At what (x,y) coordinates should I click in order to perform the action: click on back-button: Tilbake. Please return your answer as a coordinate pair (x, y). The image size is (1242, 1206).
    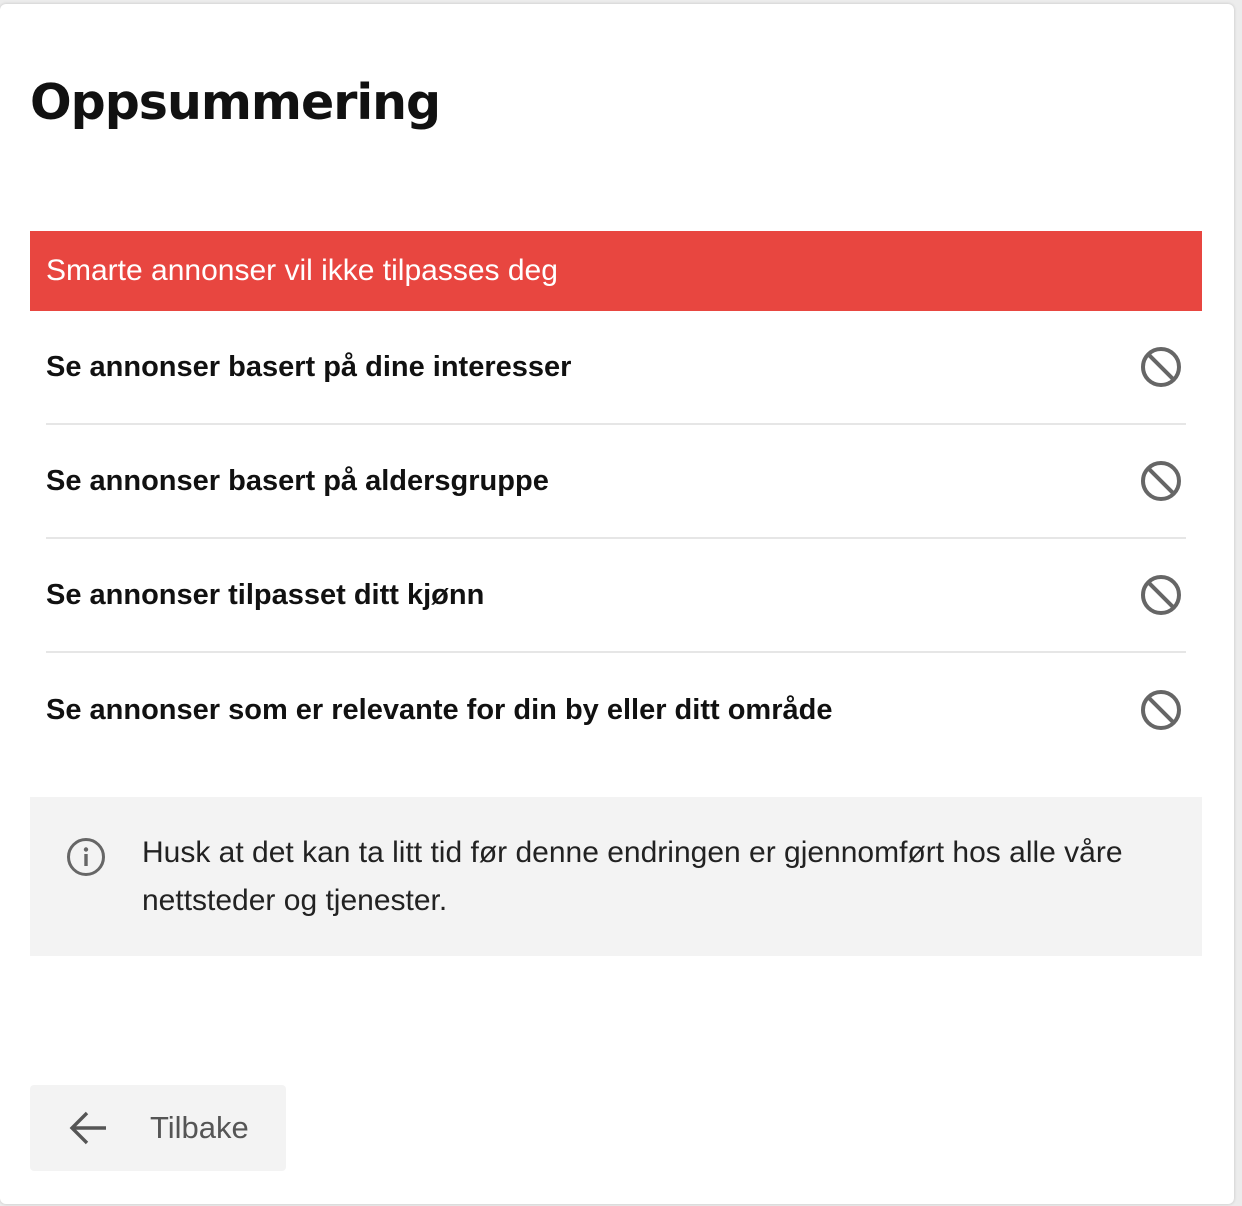
    Looking at the image, I should click on (158, 1128).